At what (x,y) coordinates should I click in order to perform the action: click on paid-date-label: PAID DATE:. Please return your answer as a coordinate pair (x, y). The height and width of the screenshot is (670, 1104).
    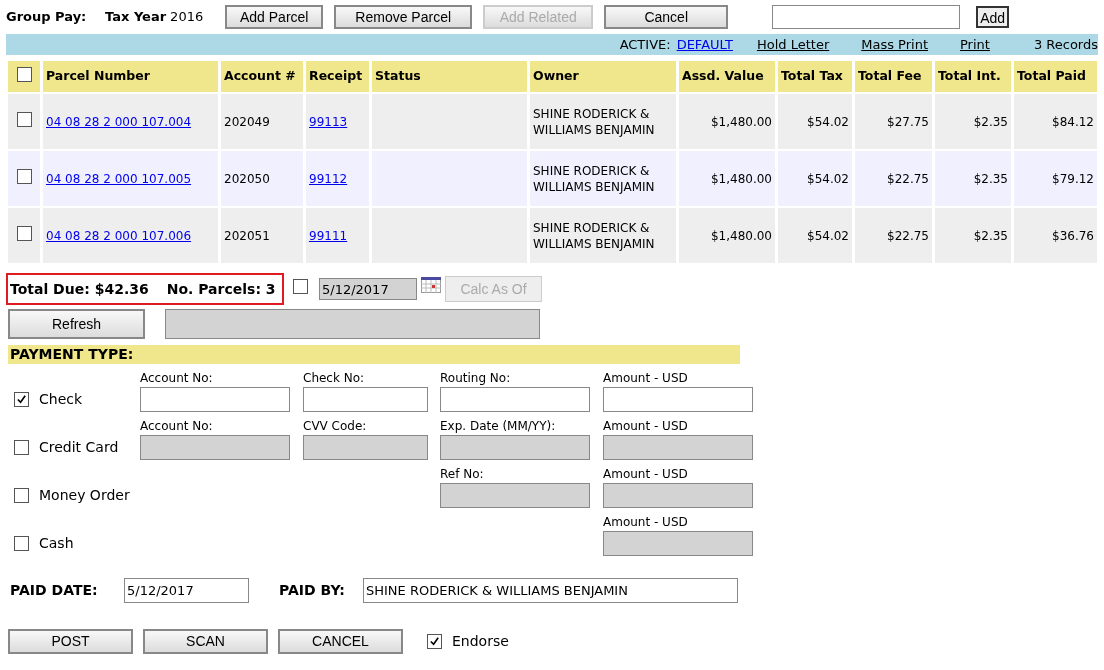
    Looking at the image, I should click on (54, 590).